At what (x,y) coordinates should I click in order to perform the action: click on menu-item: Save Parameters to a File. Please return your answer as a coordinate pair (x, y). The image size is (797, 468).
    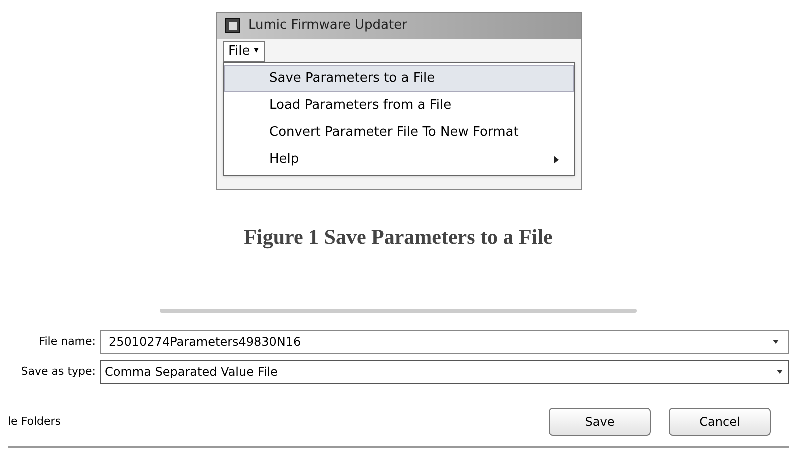
    Looking at the image, I should click on (399, 78).